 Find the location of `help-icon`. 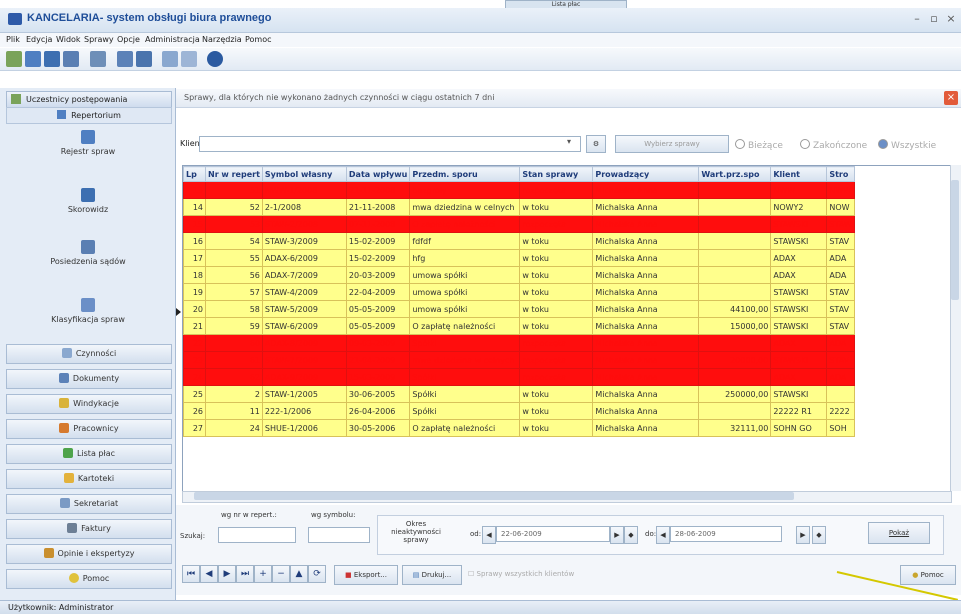

help-icon is located at coordinates (215, 59).